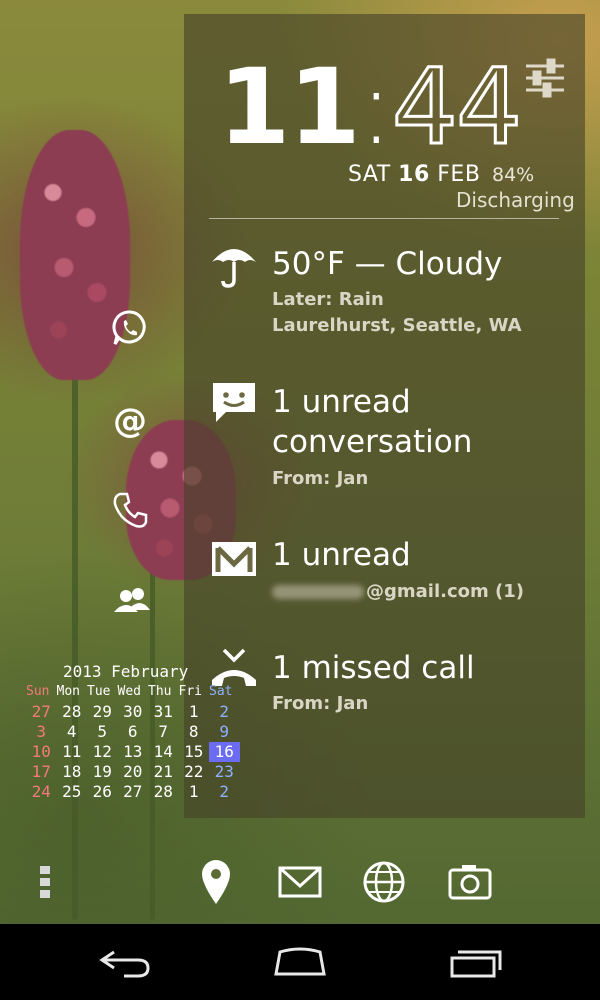 The image size is (600, 1000). Describe the element at coordinates (513, 175) in the screenshot. I see `battery-percent: 84%` at that location.